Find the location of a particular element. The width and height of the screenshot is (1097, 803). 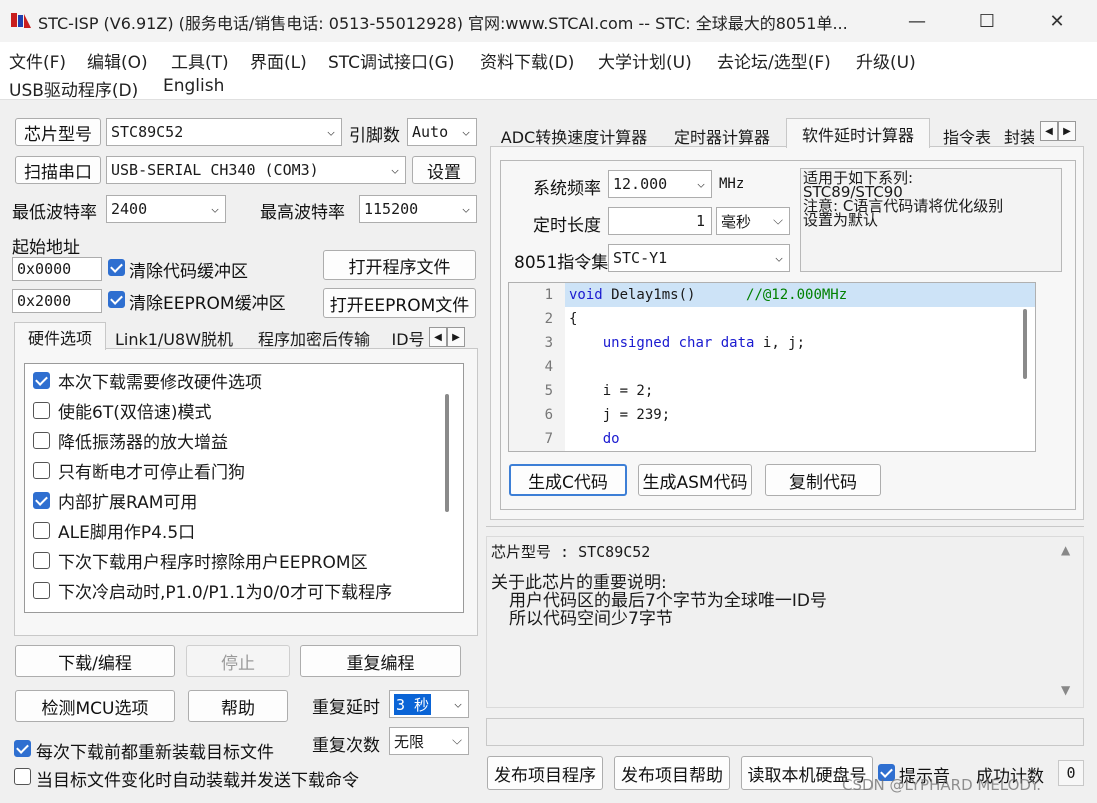

delay-length-field: 1 is located at coordinates (660, 221).